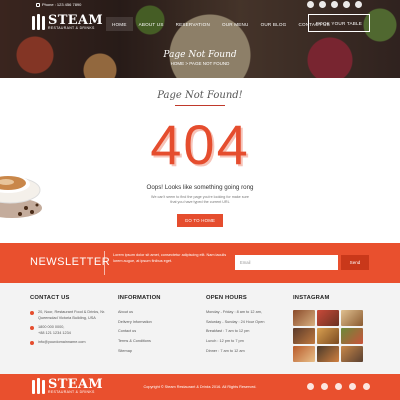 The height and width of the screenshot is (400, 400). I want to click on footer-link-about: About us, so click(153, 313).